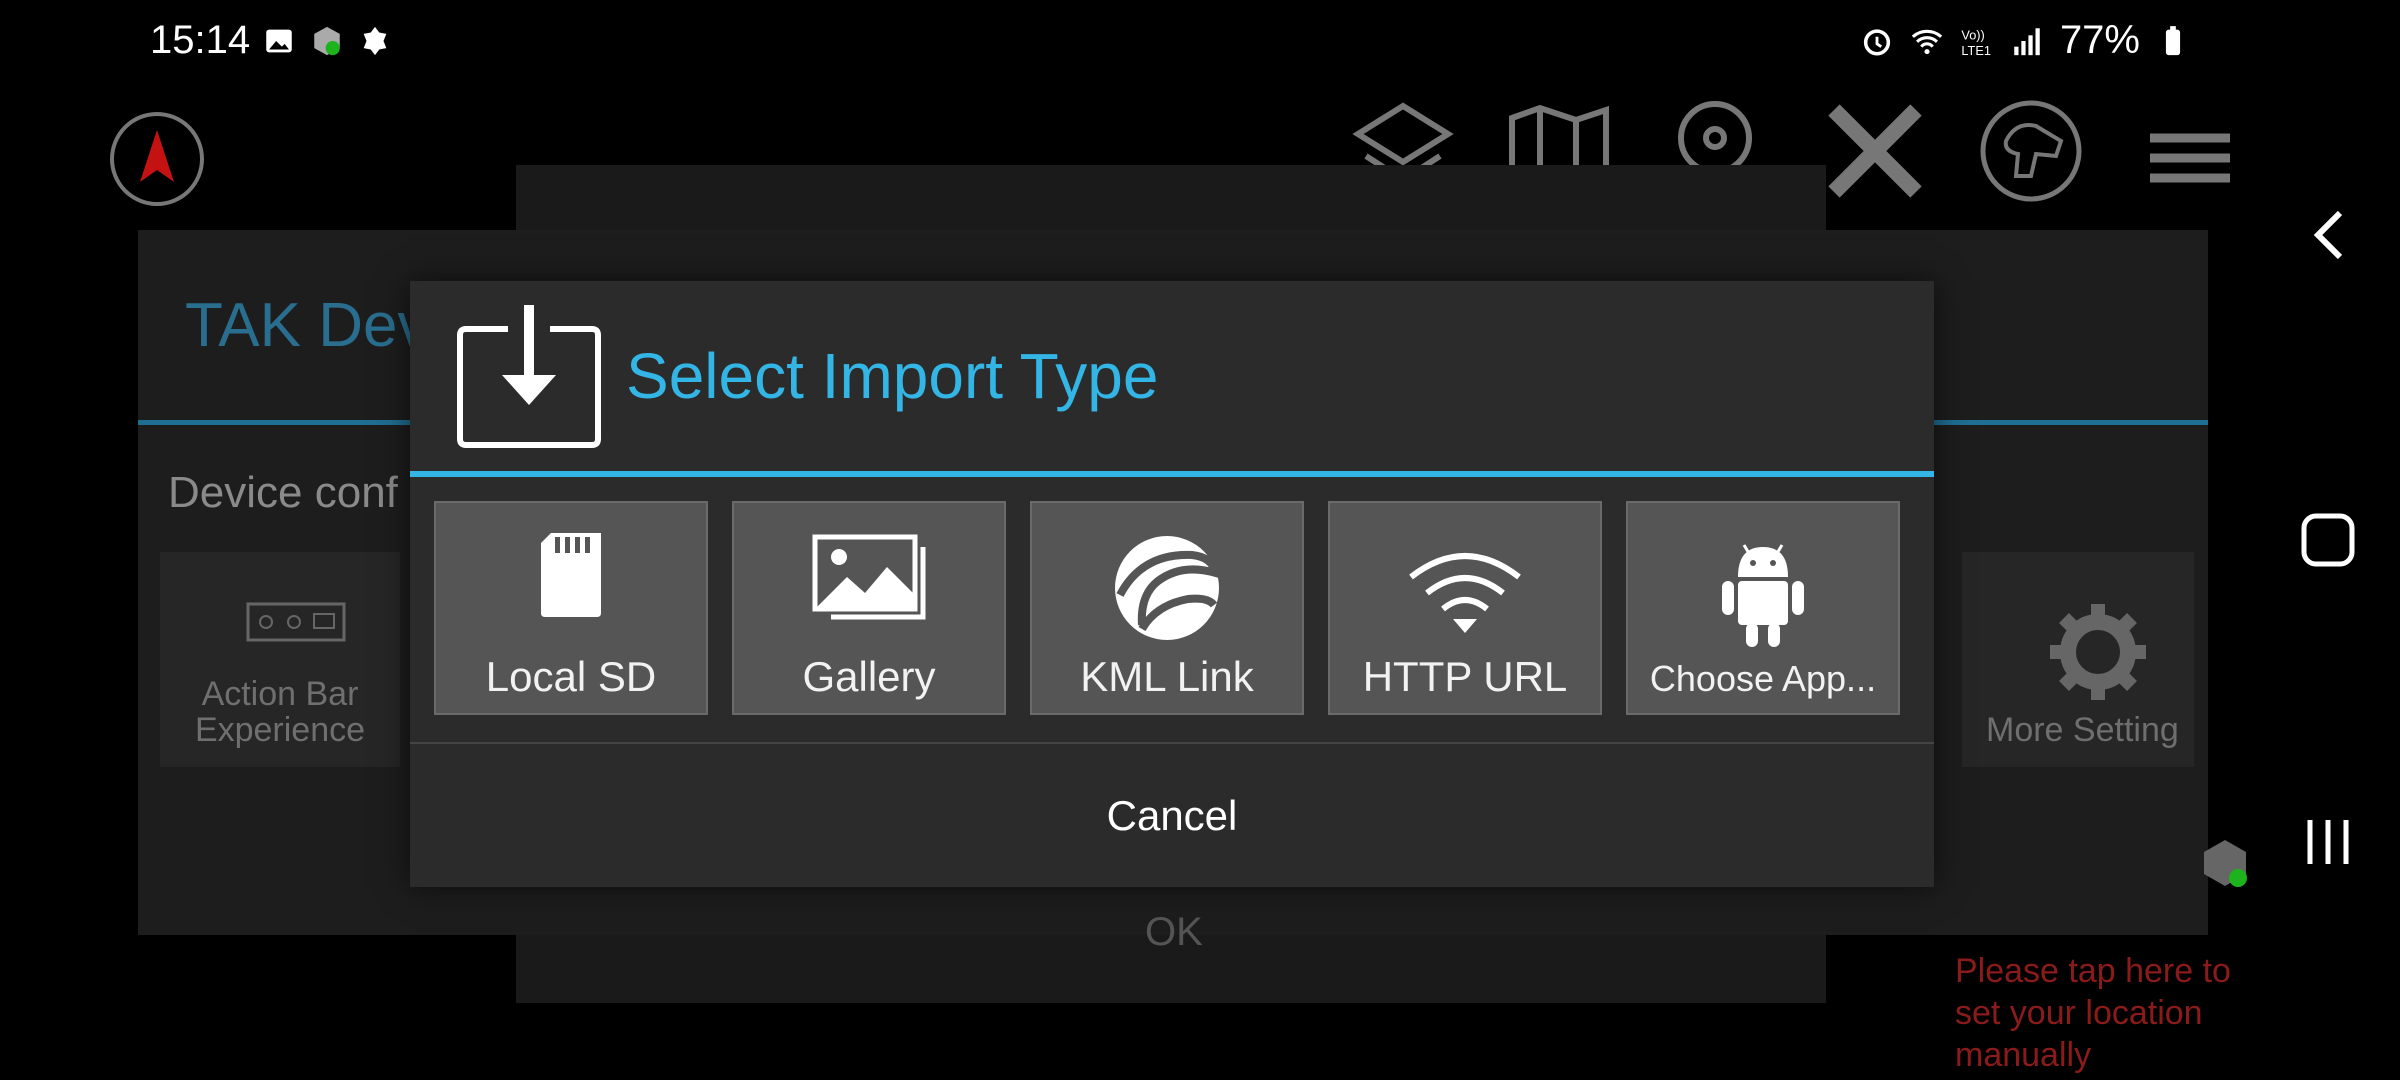 The image size is (2400, 1080). What do you see at coordinates (2082, 730) in the screenshot?
I see `more-settings-label: More Setting` at bounding box center [2082, 730].